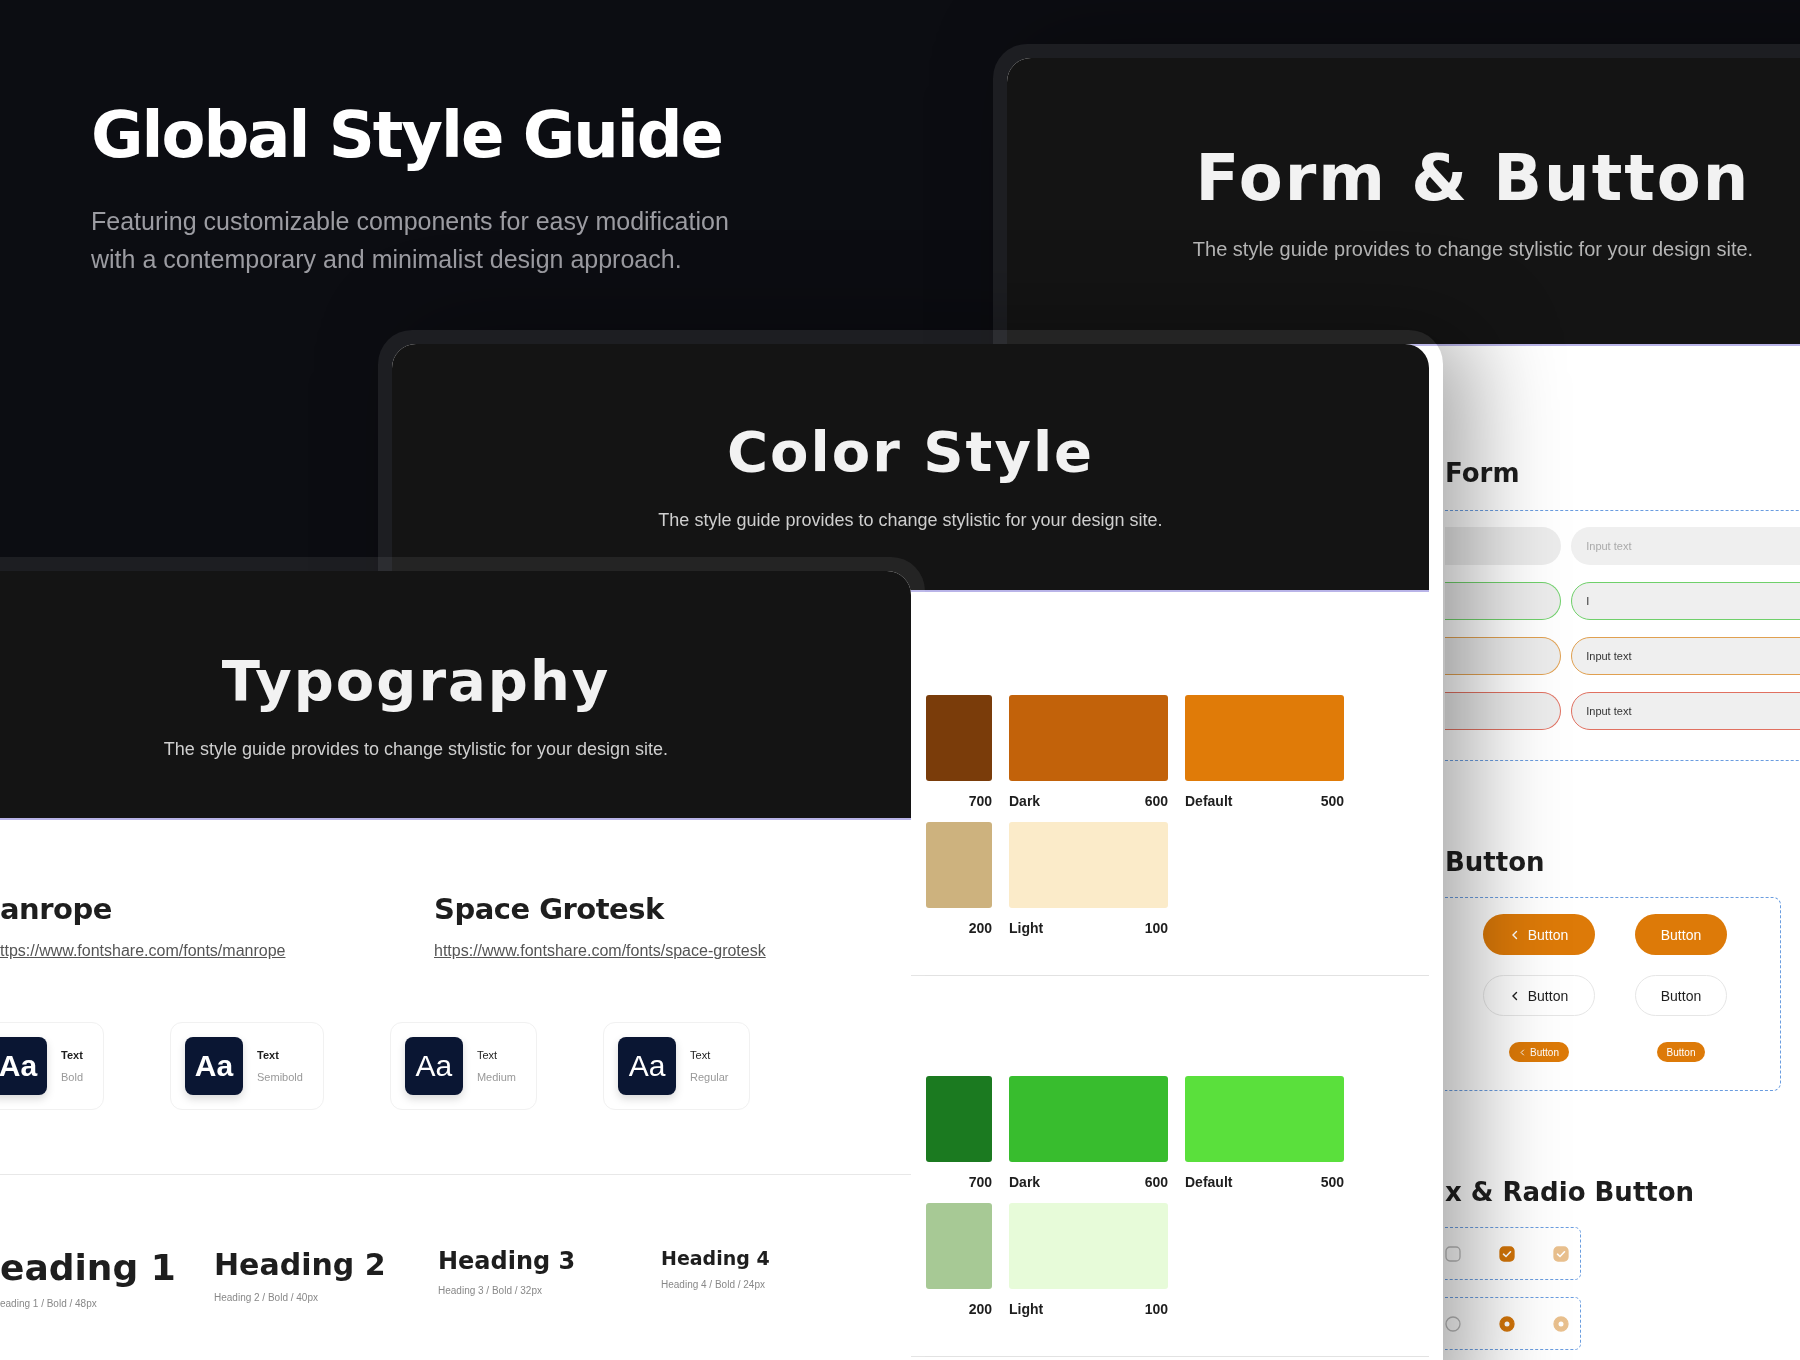 Image resolution: width=1800 pixels, height=1360 pixels. What do you see at coordinates (496, 1077) in the screenshot?
I see `weight-name: Medium` at bounding box center [496, 1077].